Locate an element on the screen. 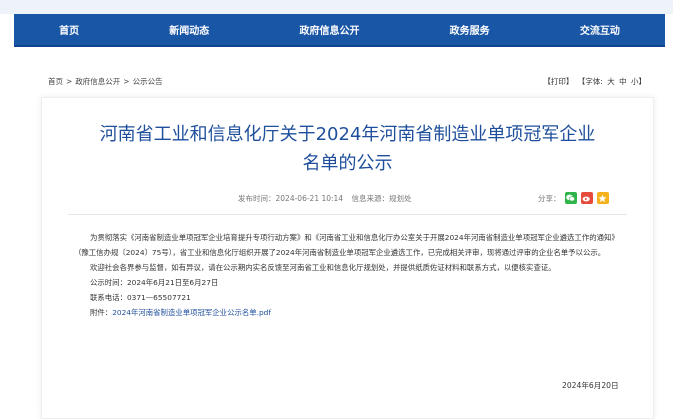  nav-services: 政务服务 is located at coordinates (470, 29).